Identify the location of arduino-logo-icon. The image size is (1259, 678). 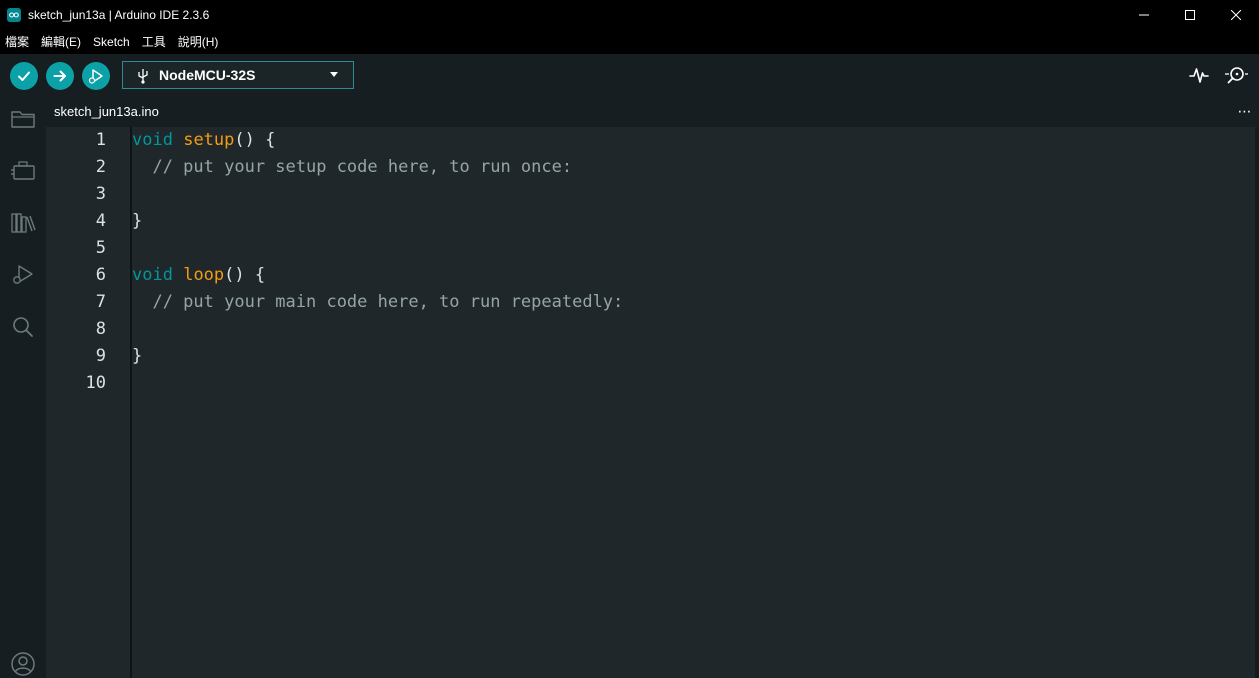
(14, 14).